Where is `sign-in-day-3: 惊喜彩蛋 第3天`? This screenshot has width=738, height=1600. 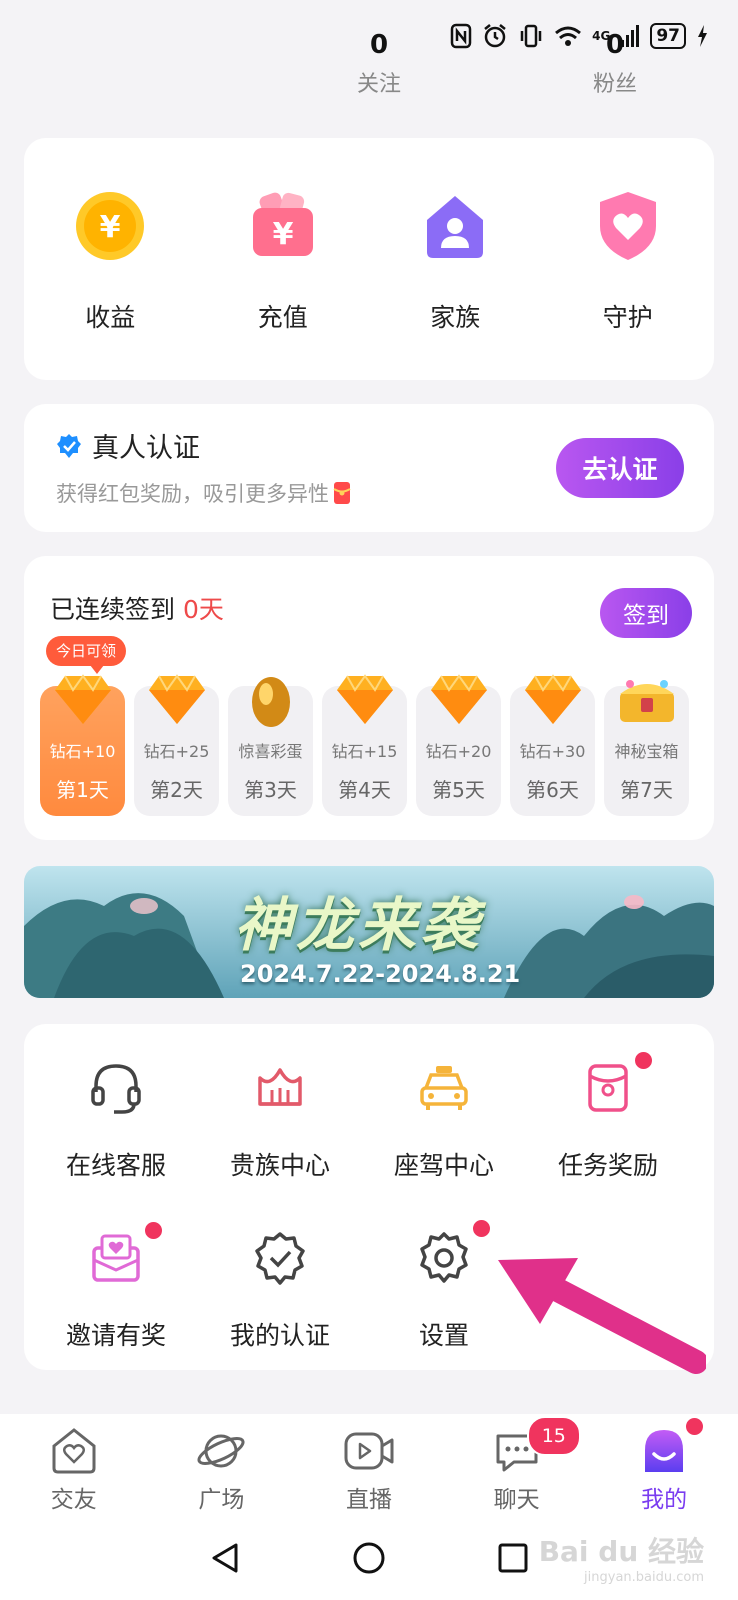 sign-in-day-3: 惊喜彩蛋 第3天 is located at coordinates (270, 746).